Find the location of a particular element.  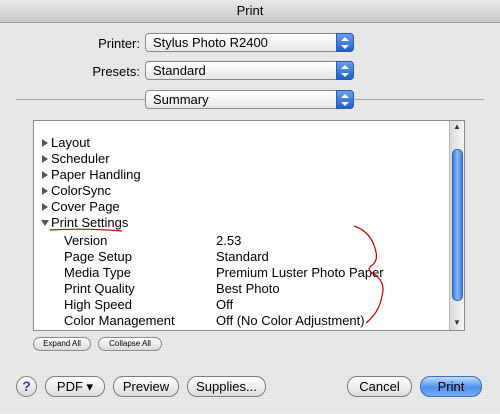

setting-key-page-setup: Page Setup is located at coordinates (98, 256).